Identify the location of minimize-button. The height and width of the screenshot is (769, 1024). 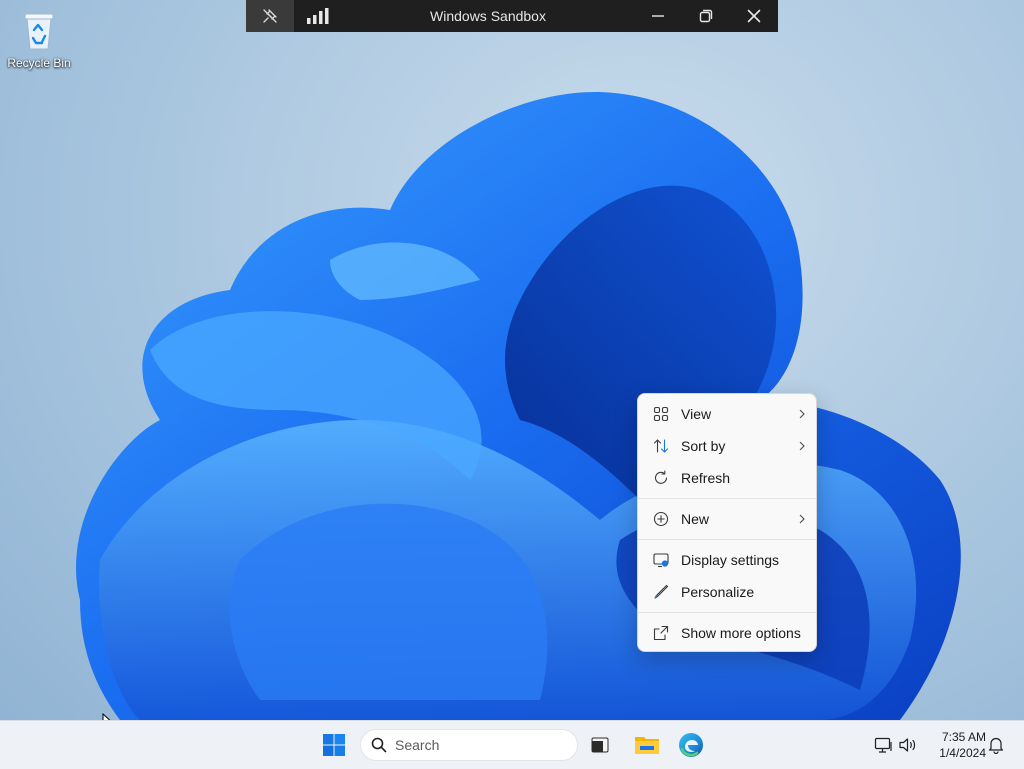
(658, 16).